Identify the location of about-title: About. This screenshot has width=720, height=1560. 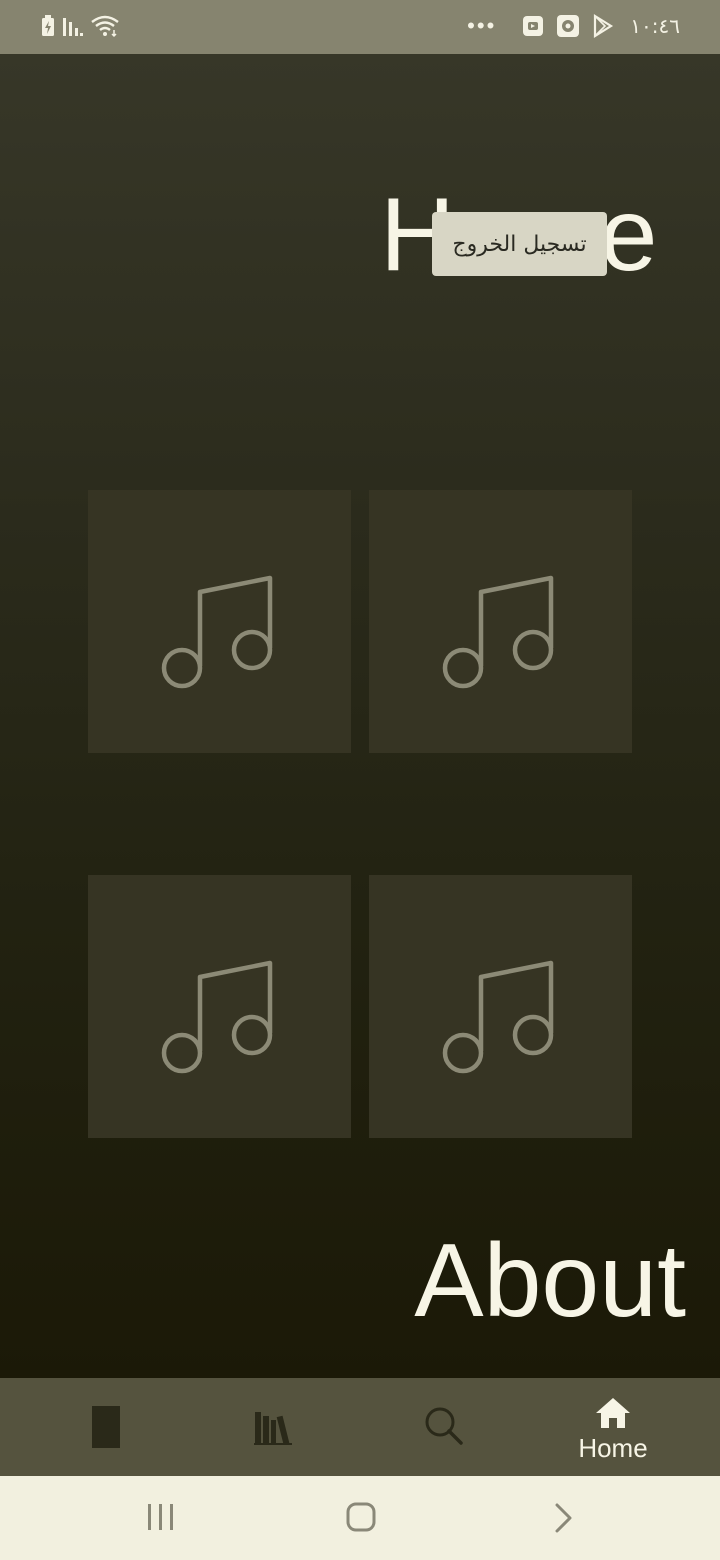
(550, 1281).